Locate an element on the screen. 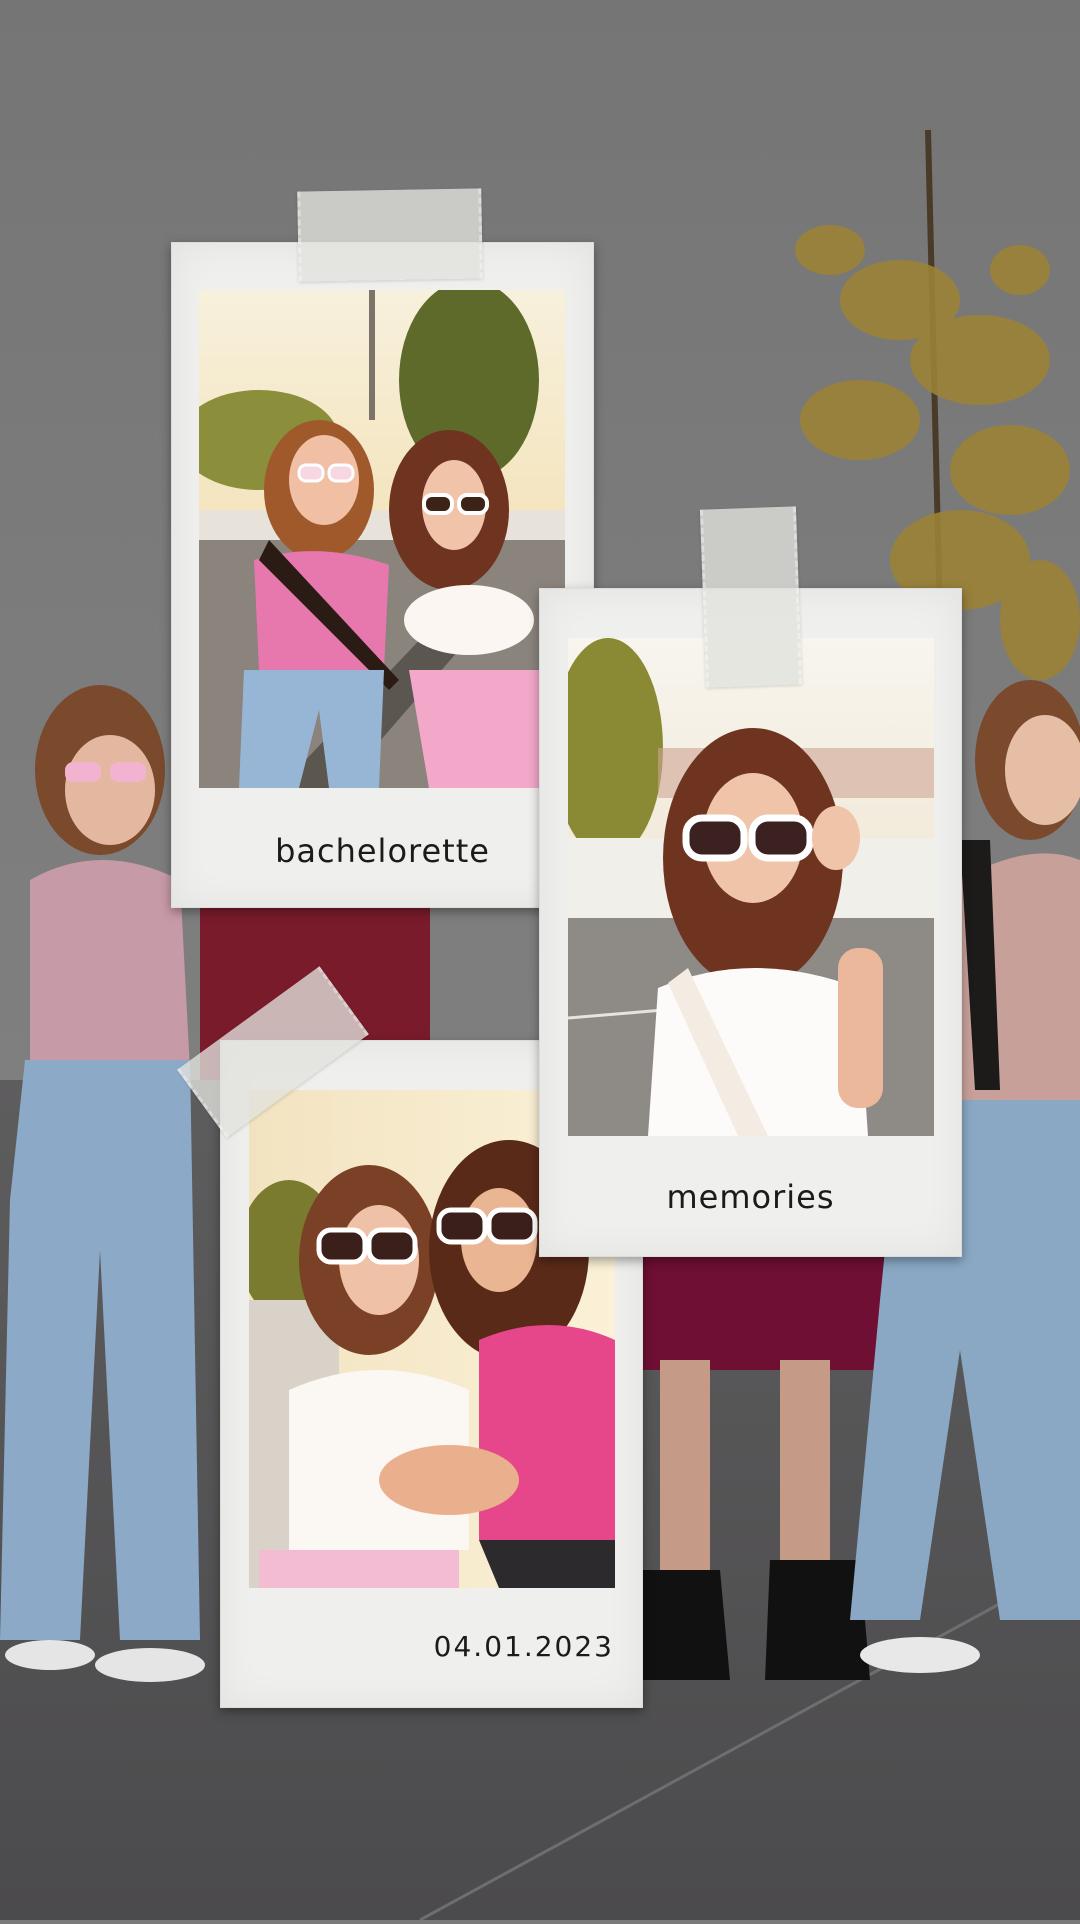 The height and width of the screenshot is (1924, 1080). polaroid-memories: memories is located at coordinates (750, 922).